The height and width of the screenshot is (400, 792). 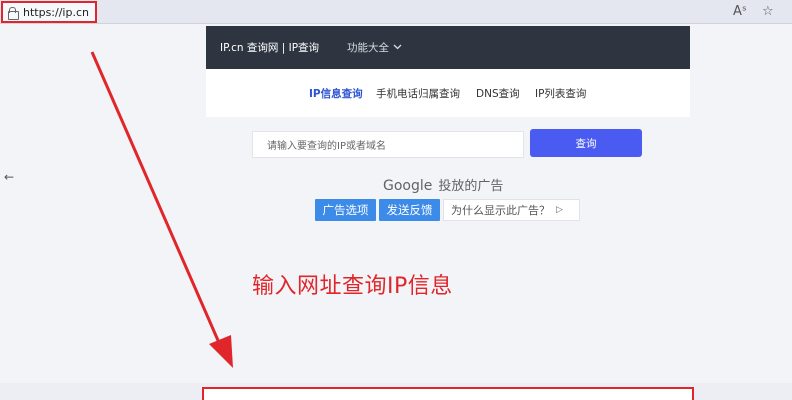 I want to click on annotation-arrow-head, so click(x=221, y=351).